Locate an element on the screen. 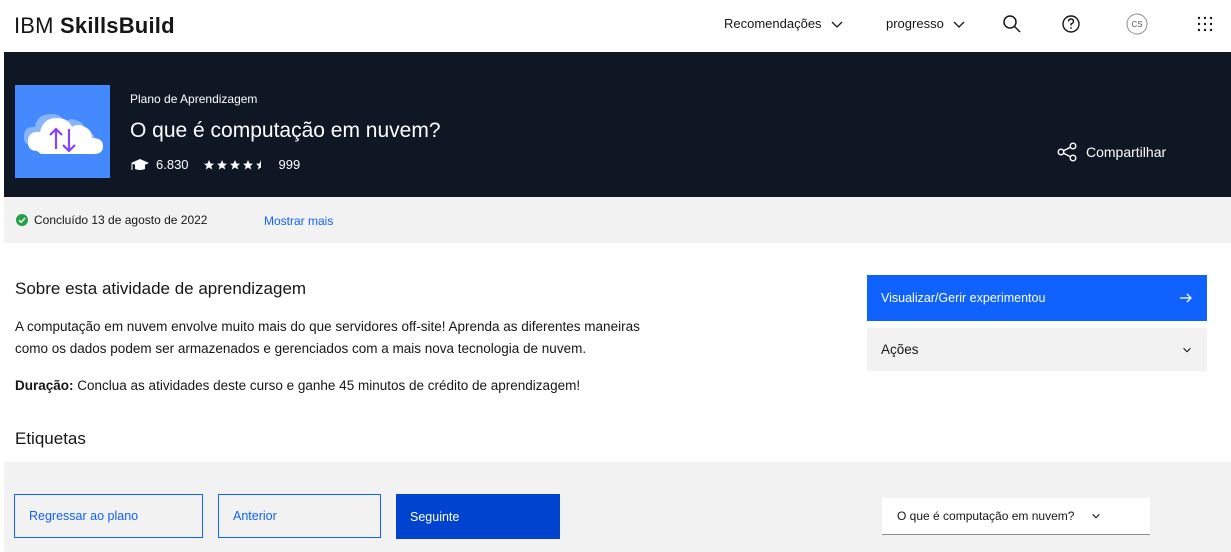 Image resolution: width=1231 pixels, height=552 pixels. graduation-cap-icon is located at coordinates (140, 164).